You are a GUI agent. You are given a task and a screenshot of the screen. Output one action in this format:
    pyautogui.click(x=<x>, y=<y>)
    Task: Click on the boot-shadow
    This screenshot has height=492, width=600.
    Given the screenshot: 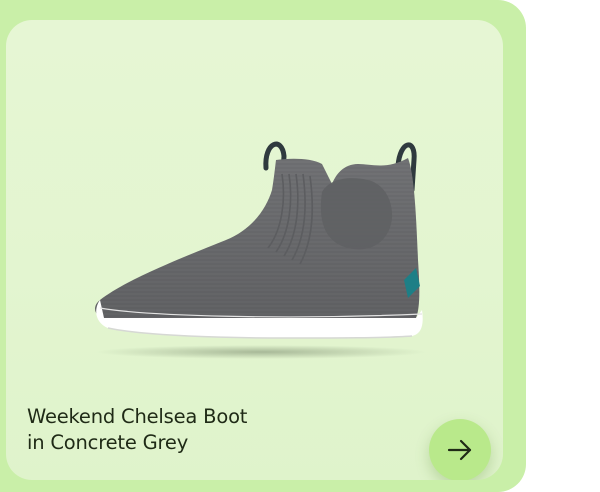 What is the action you would take?
    pyautogui.click(x=261, y=352)
    